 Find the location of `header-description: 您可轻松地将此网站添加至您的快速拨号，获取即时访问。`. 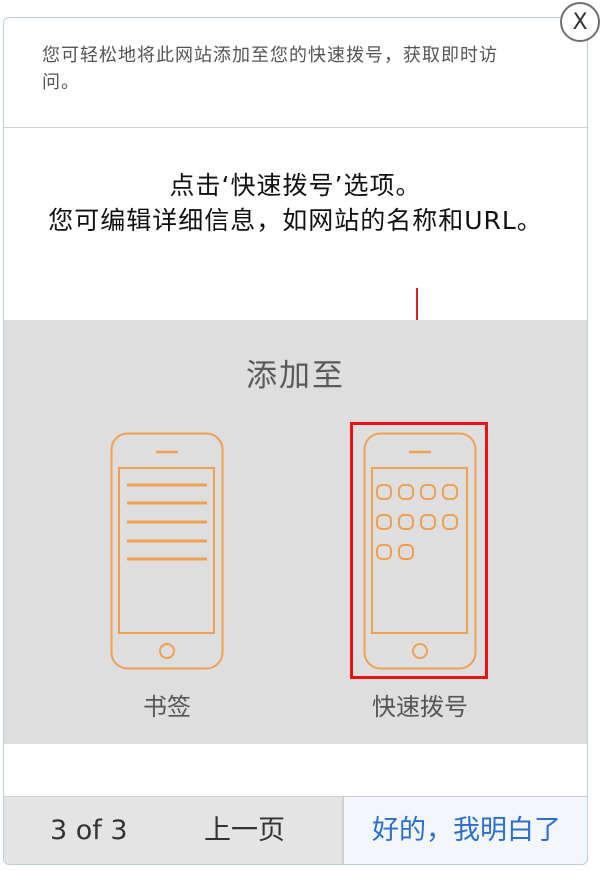

header-description: 您可轻松地将此网站添加至您的快速拨号，获取即时访问。 is located at coordinates (270, 69).